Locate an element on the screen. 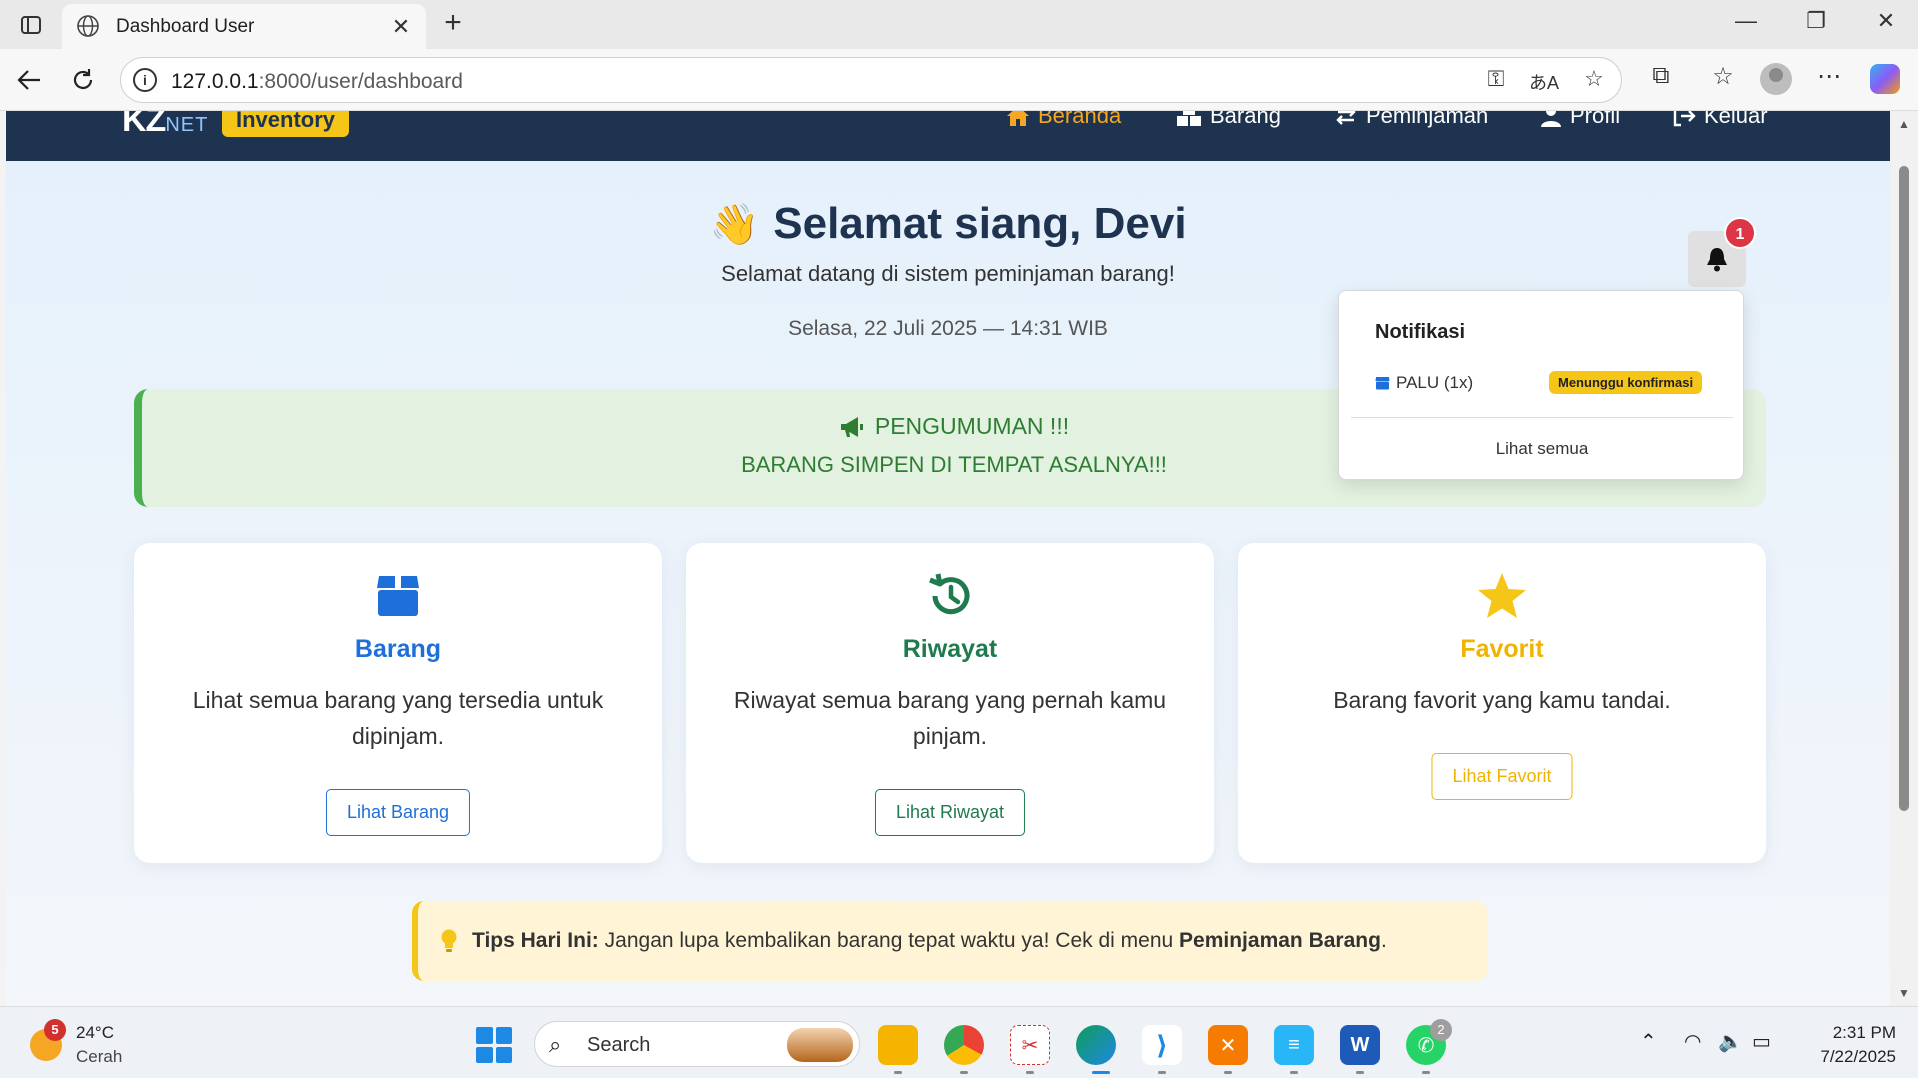 This screenshot has width=1918, height=1078. weather-temperature: 24°C is located at coordinates (95, 1033).